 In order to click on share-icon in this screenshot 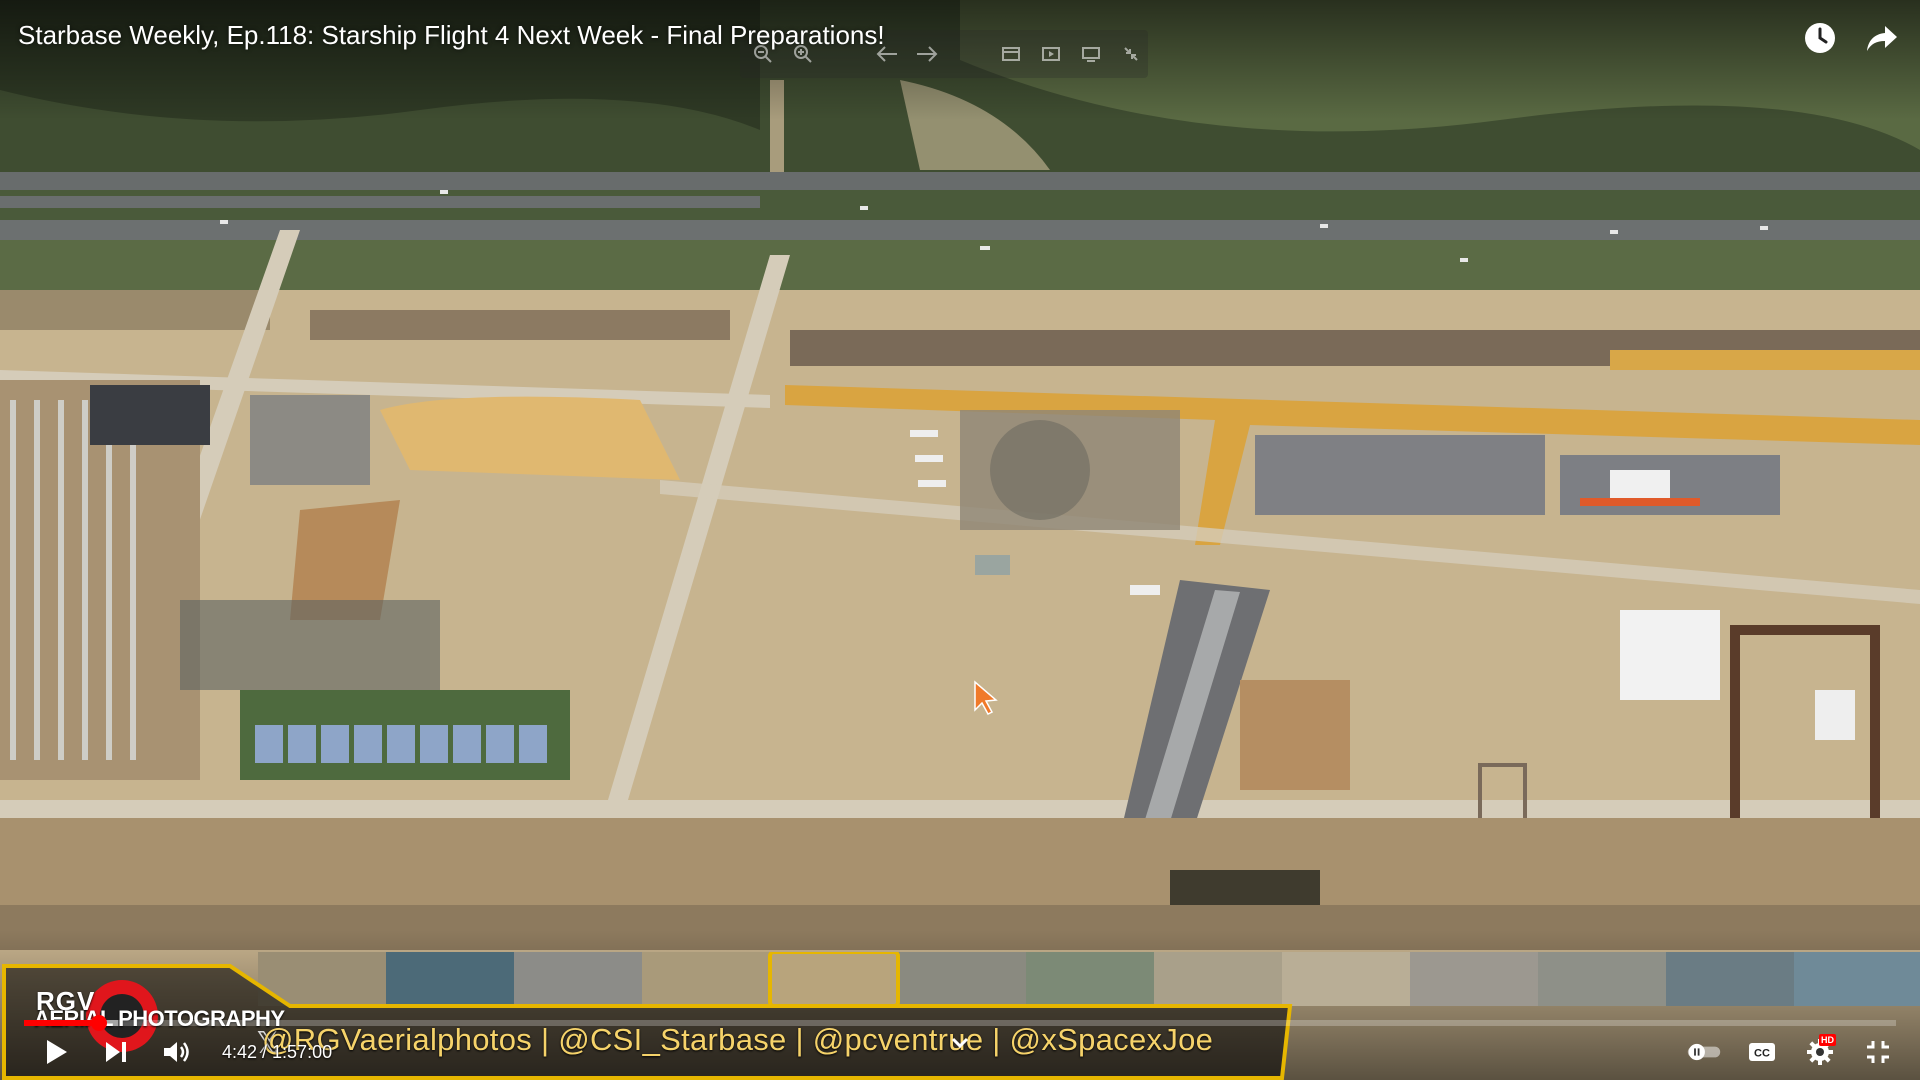, I will do `click(1882, 38)`.